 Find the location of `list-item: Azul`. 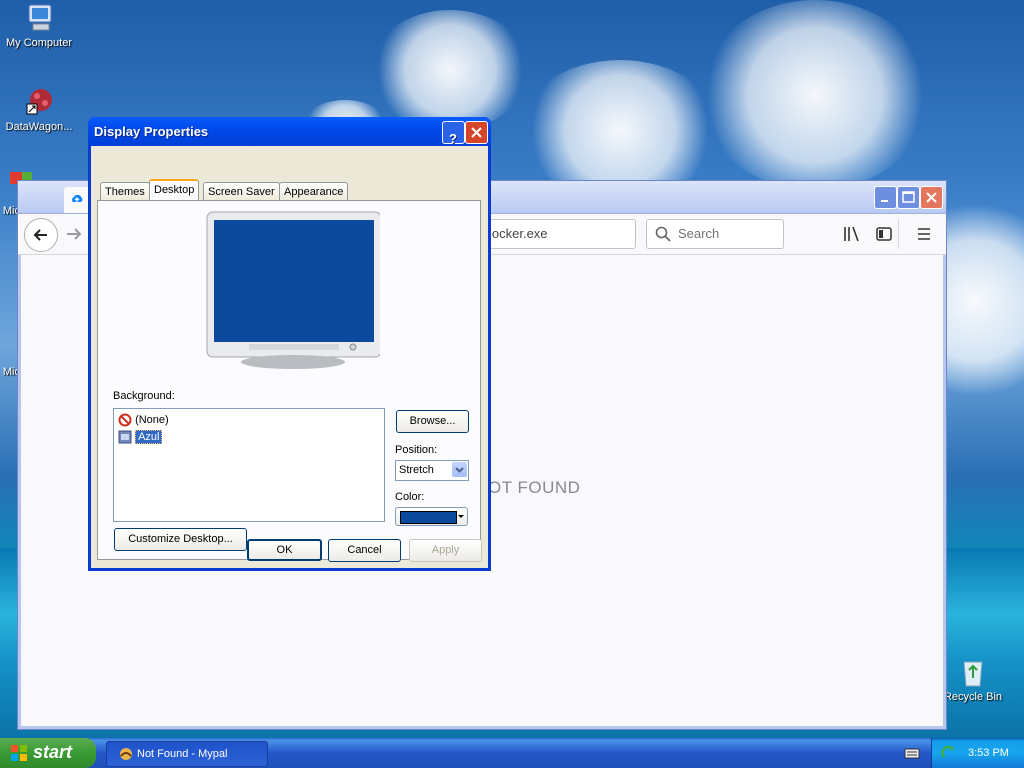

list-item: Azul is located at coordinates (140, 437).